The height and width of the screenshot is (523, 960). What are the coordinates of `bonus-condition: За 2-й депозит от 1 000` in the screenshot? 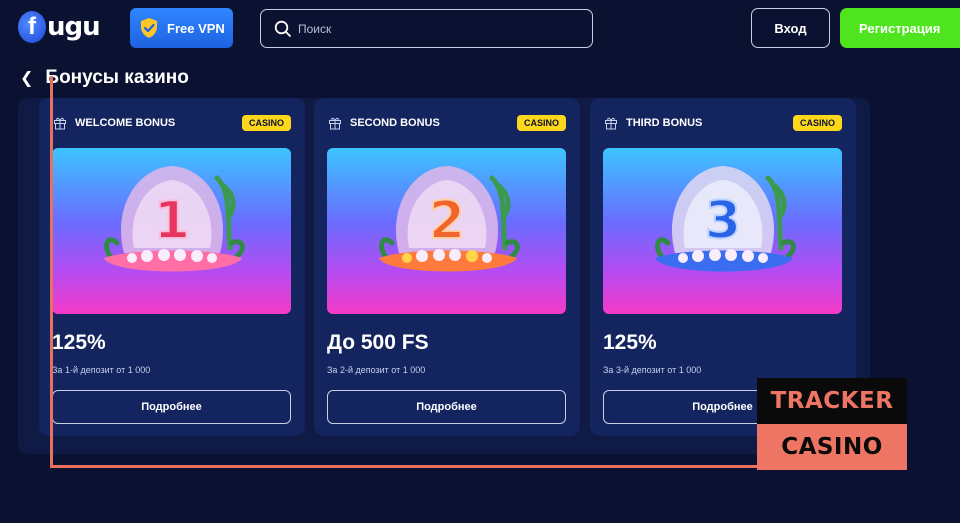 It's located at (376, 370).